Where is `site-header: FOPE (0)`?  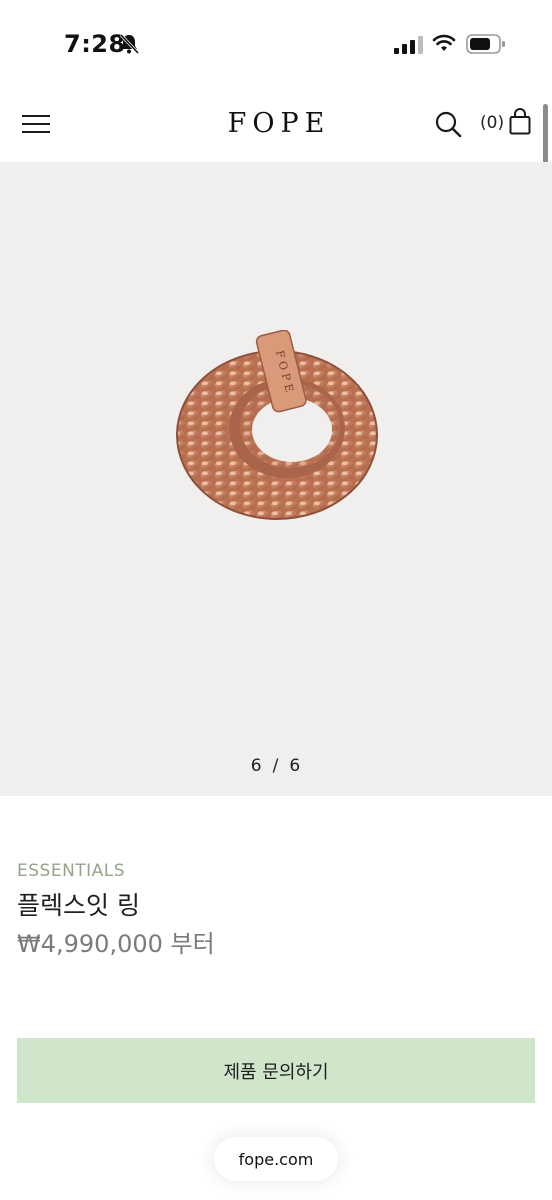 site-header: FOPE (0) is located at coordinates (276, 126).